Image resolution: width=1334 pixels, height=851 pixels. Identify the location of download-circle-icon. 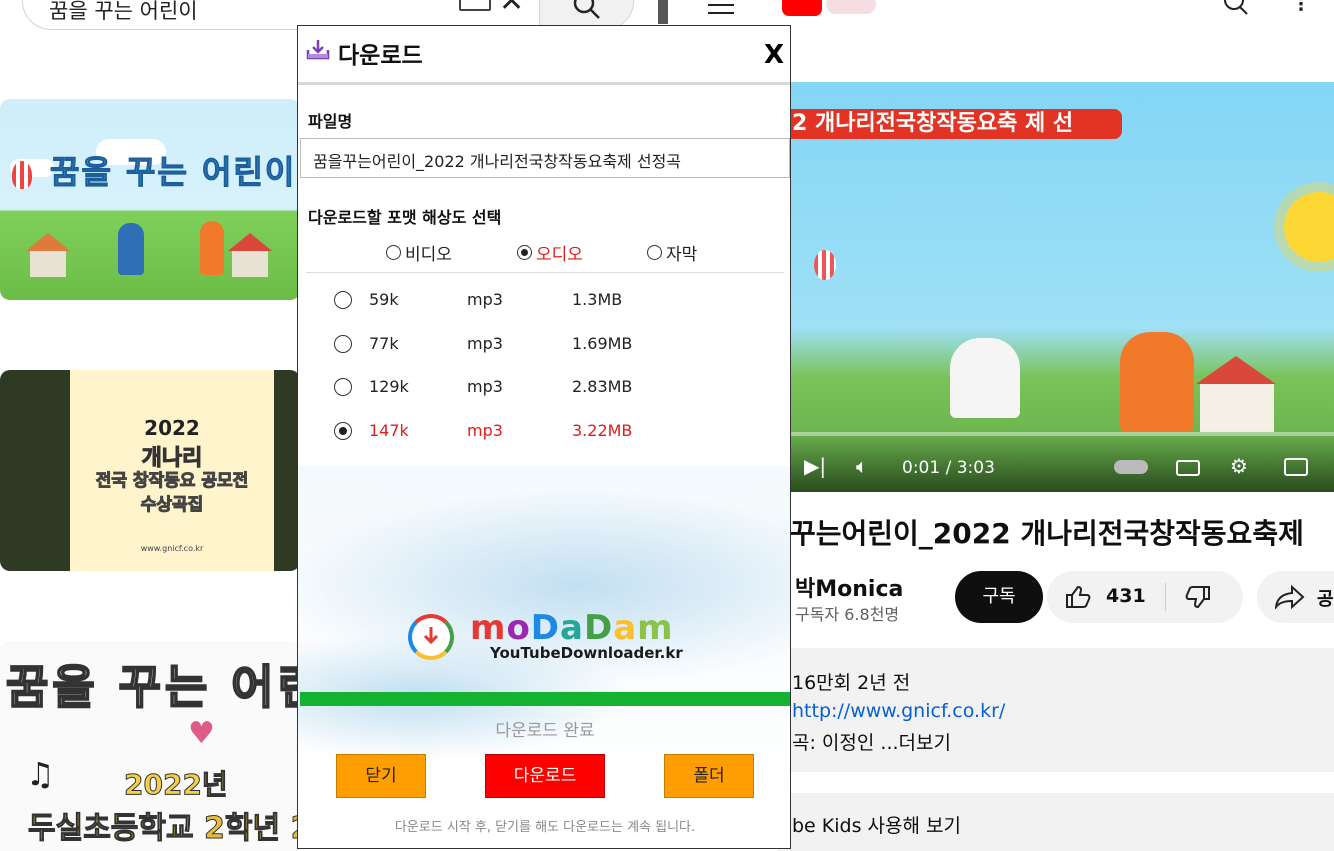
(431, 637).